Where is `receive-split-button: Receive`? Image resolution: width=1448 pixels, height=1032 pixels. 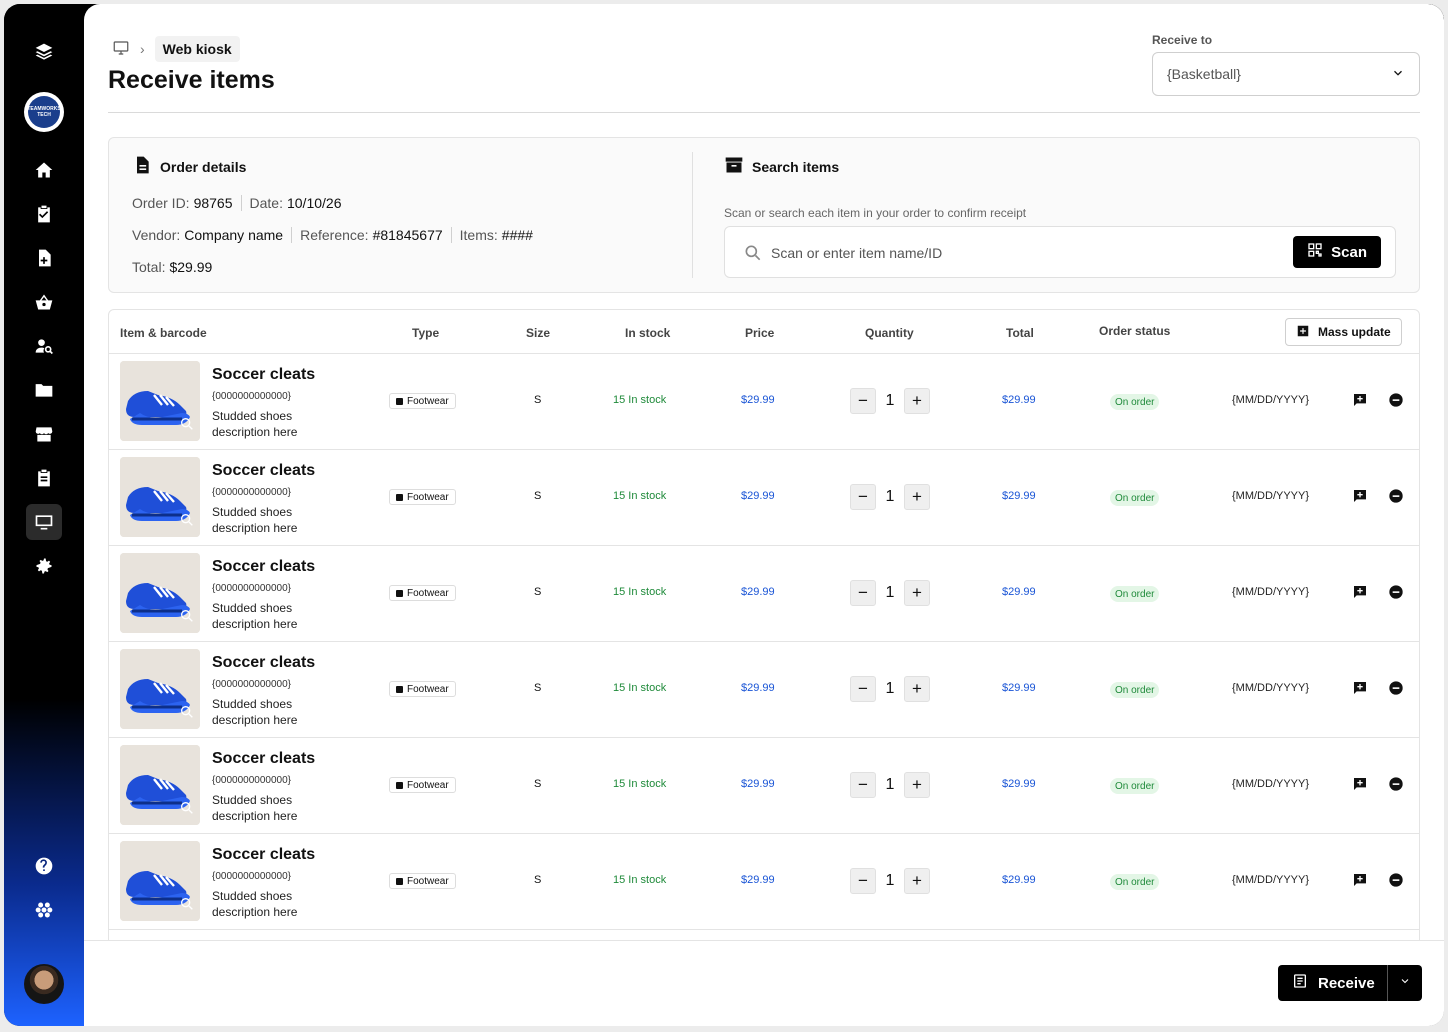
receive-split-button: Receive is located at coordinates (1350, 983).